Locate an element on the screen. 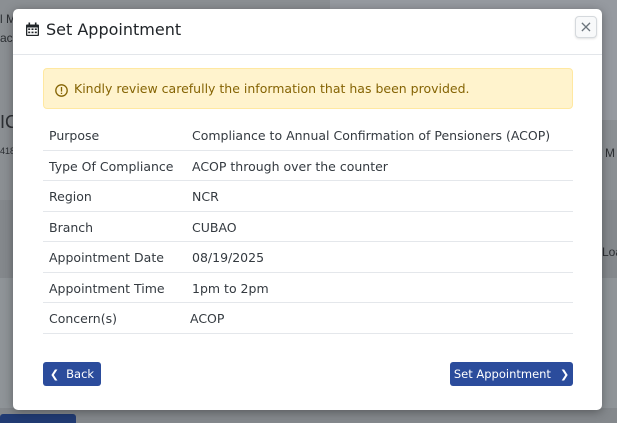  background-text: M is located at coordinates (610, 153).